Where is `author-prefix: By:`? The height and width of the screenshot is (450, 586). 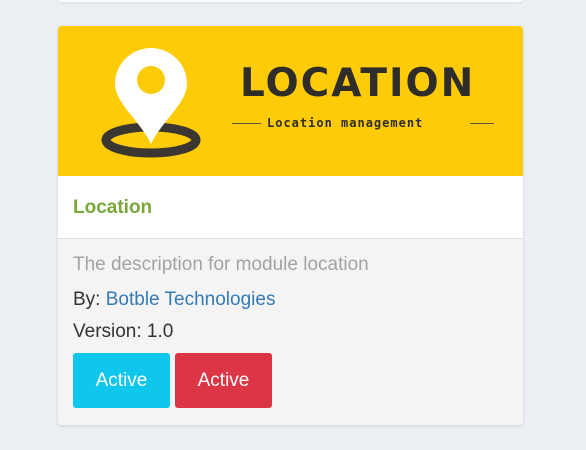 author-prefix: By: is located at coordinates (87, 299).